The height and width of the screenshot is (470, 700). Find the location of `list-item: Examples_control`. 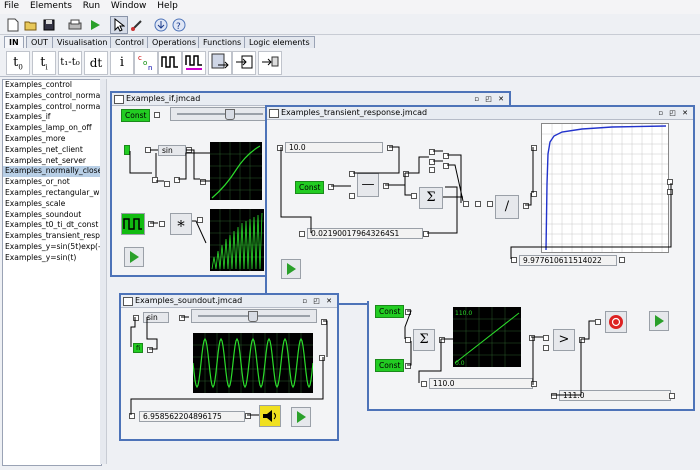

list-item: Examples_control is located at coordinates (52, 85).